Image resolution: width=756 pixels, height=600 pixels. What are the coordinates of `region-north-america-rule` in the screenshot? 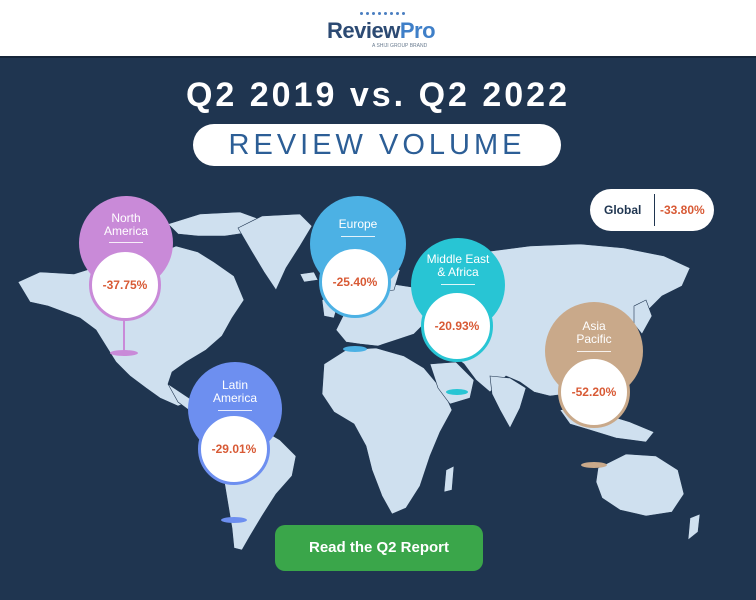 It's located at (126, 242).